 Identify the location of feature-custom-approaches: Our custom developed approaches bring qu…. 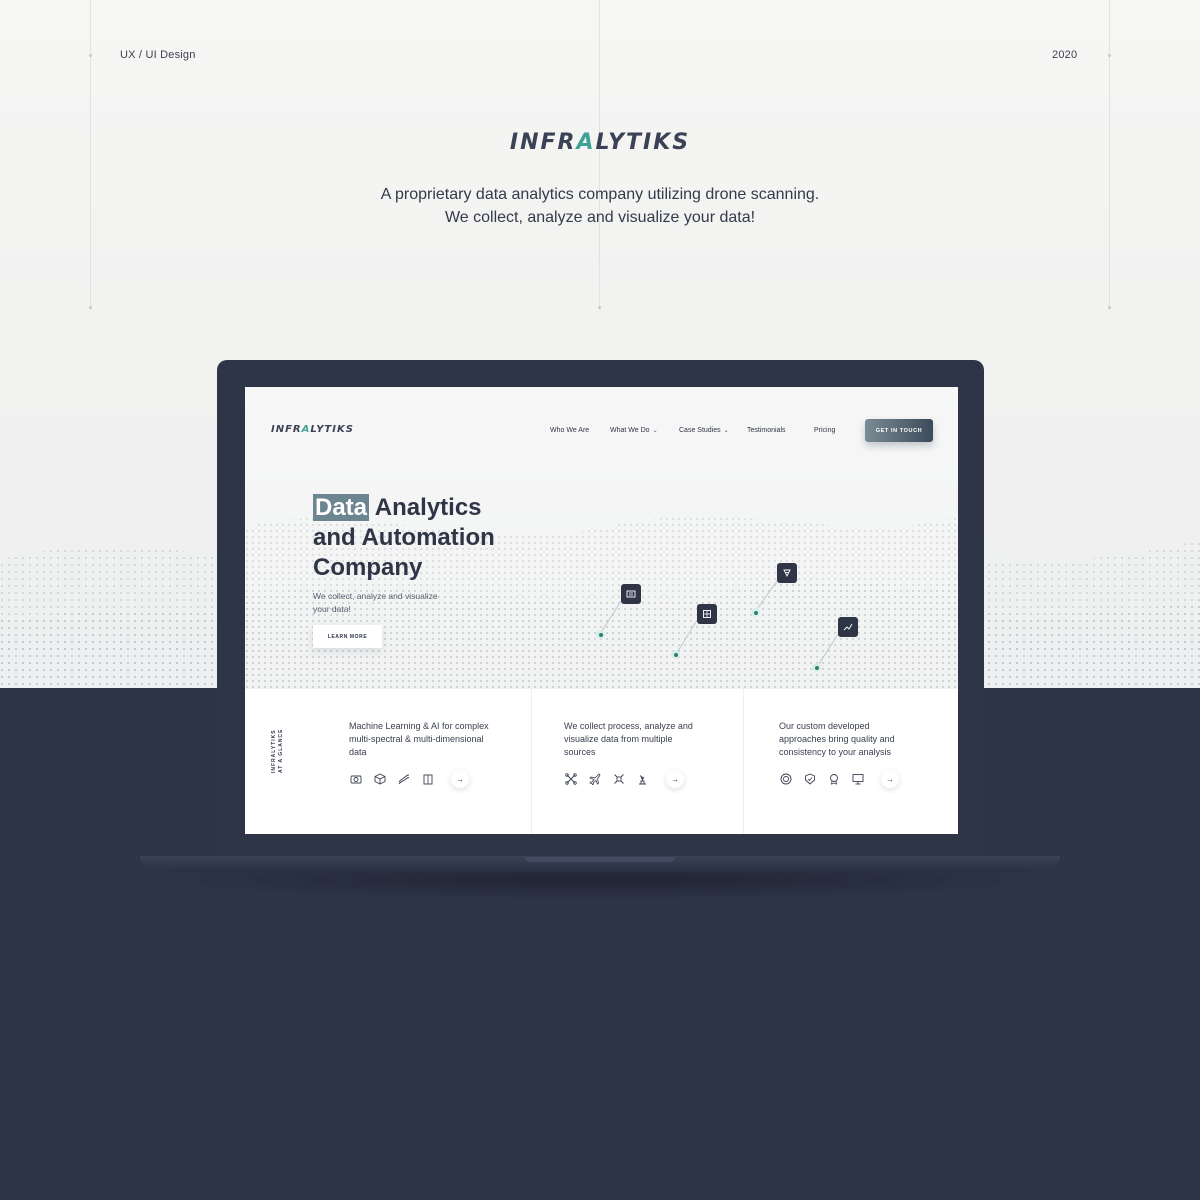
(849, 754).